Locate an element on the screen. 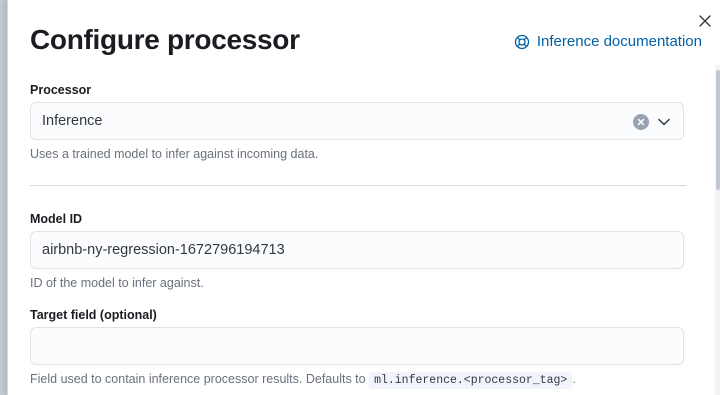 This screenshot has height=395, width=720. target-field-input is located at coordinates (357, 346).